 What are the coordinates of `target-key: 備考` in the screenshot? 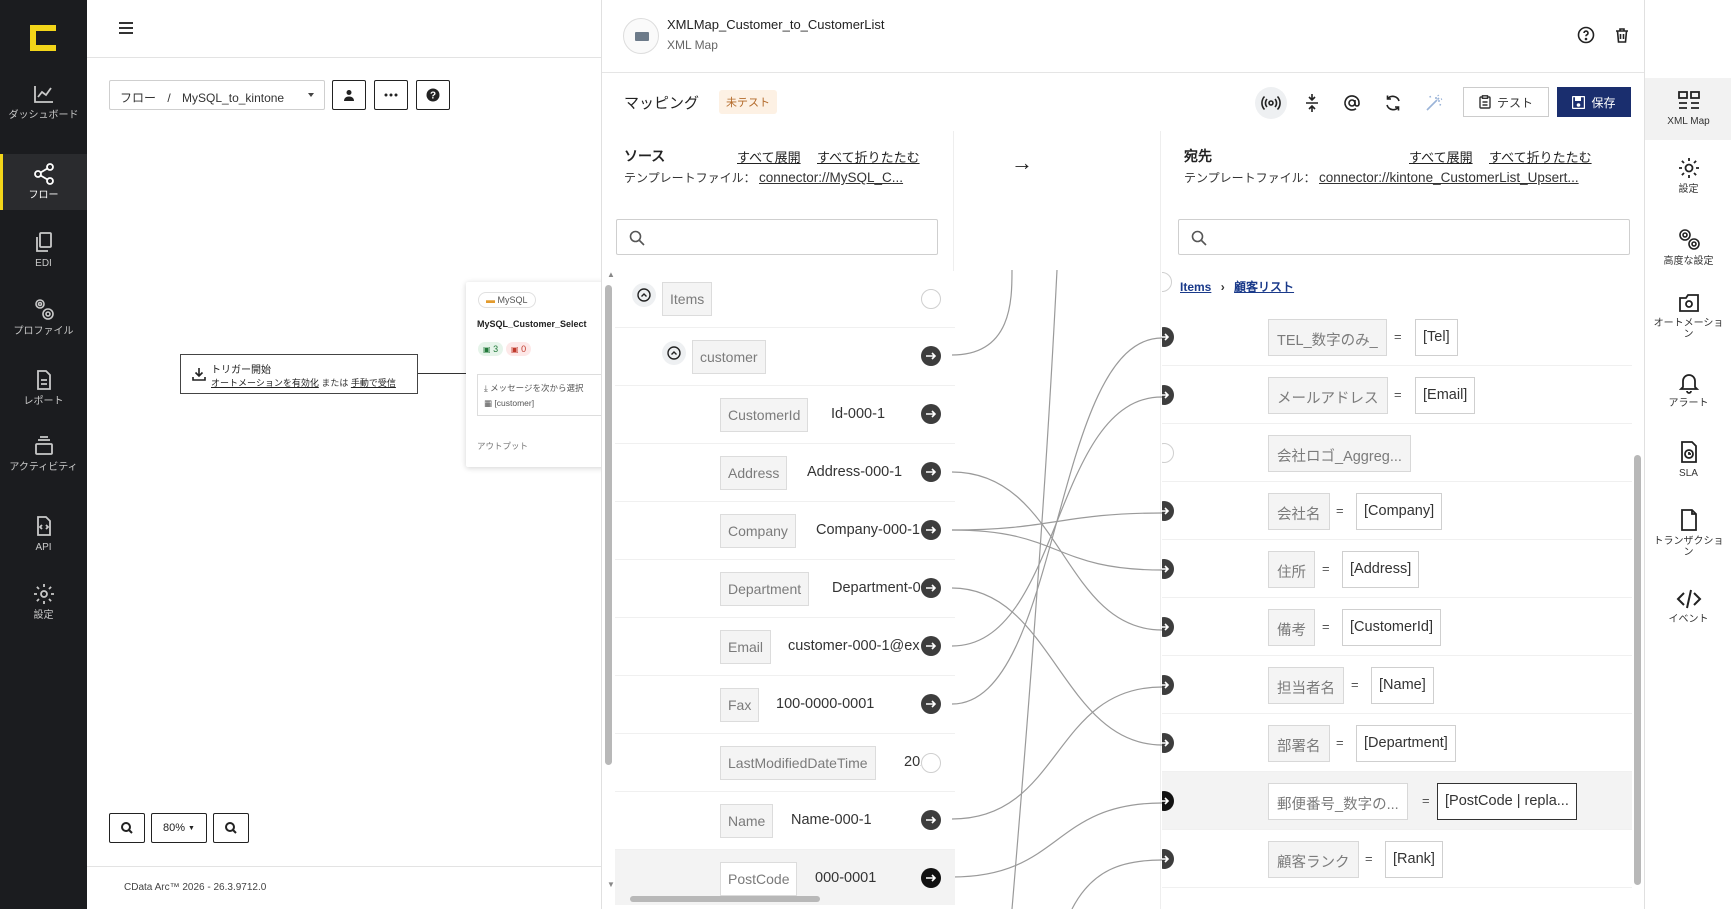 It's located at (1291, 627).